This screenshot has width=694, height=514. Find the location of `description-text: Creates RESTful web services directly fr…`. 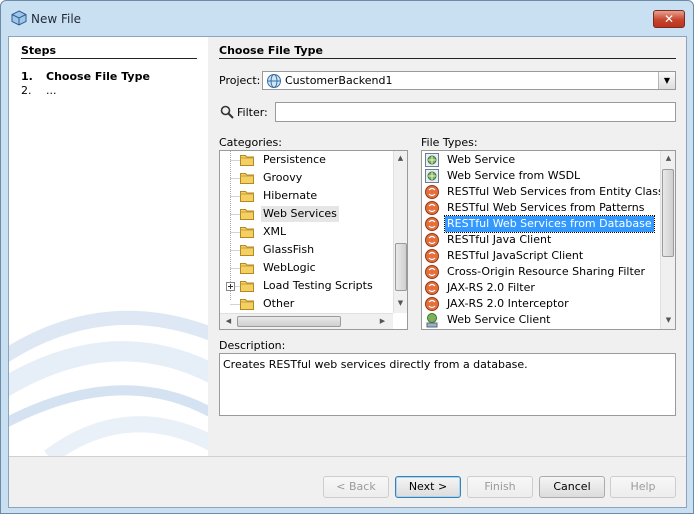

description-text: Creates RESTful web services directly fr… is located at coordinates (375, 364).